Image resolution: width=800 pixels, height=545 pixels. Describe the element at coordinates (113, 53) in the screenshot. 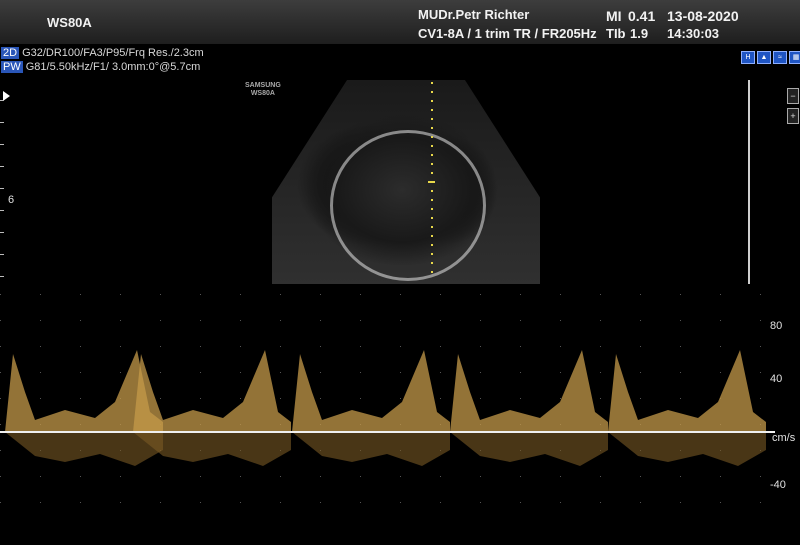

I see `param-2d-text: G32/DR100/FA3/P95/Frq Res./2.3cm` at that location.